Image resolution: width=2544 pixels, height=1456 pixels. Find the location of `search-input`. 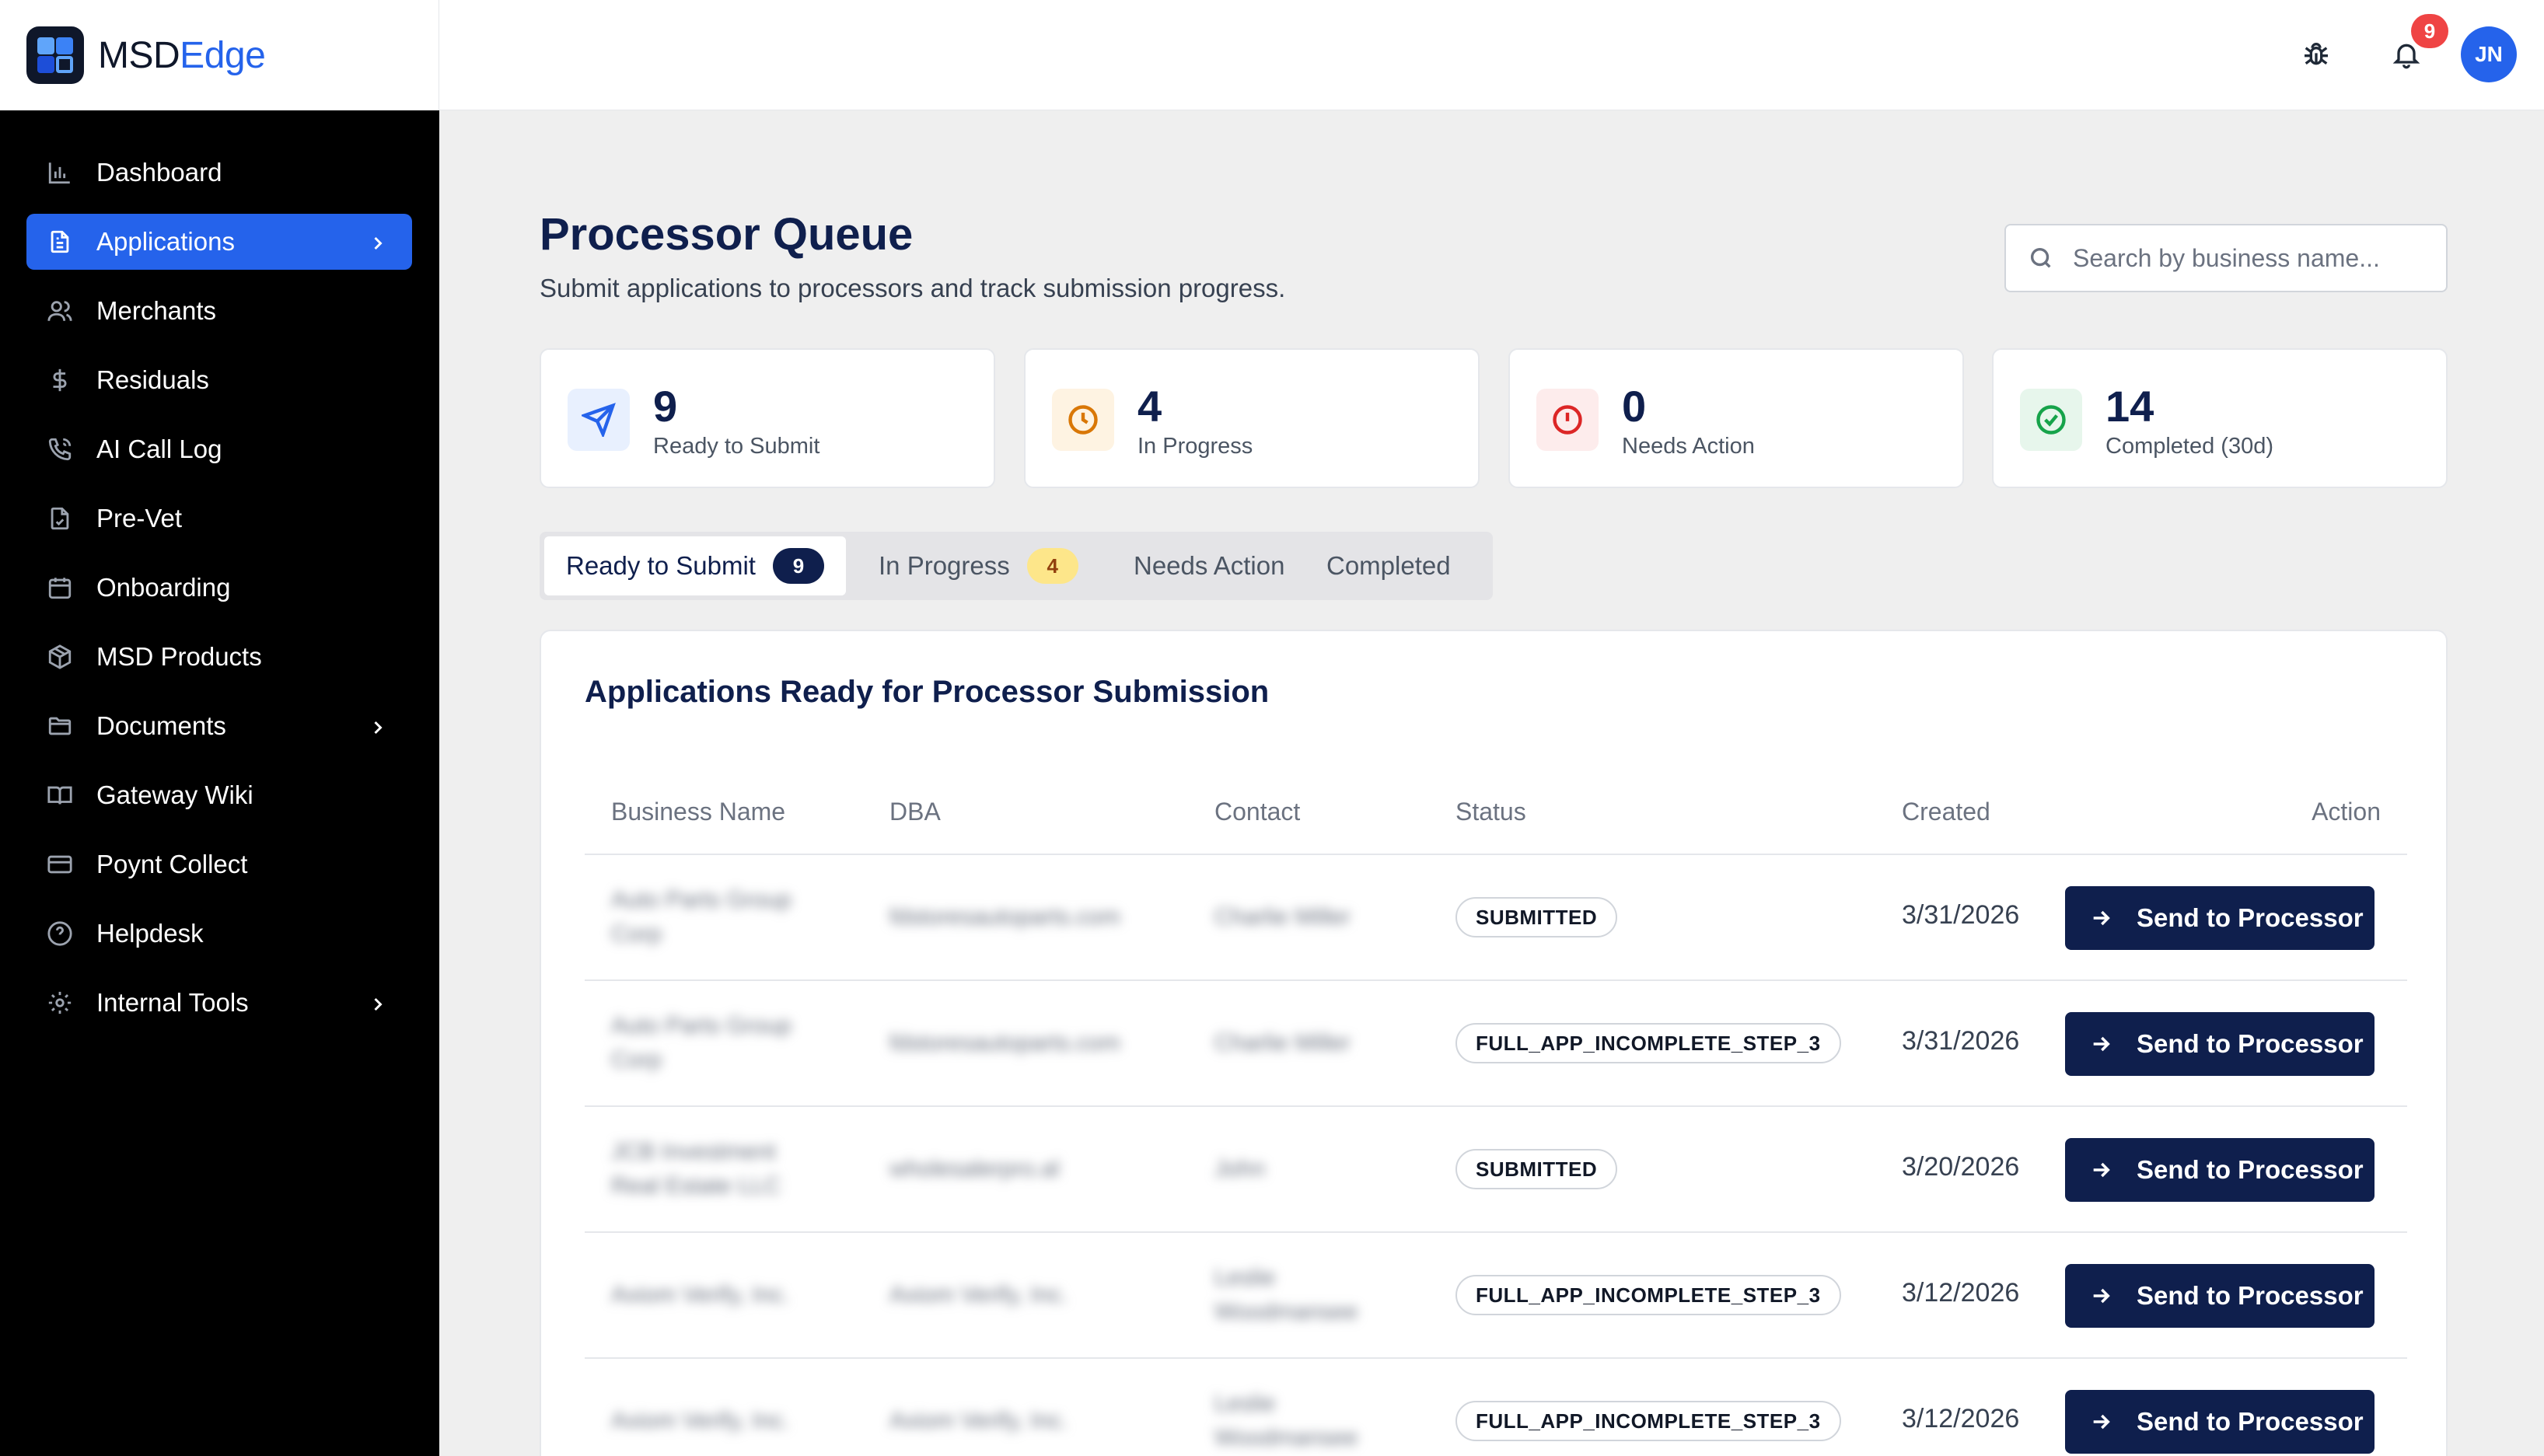

search-input is located at coordinates (2244, 258).